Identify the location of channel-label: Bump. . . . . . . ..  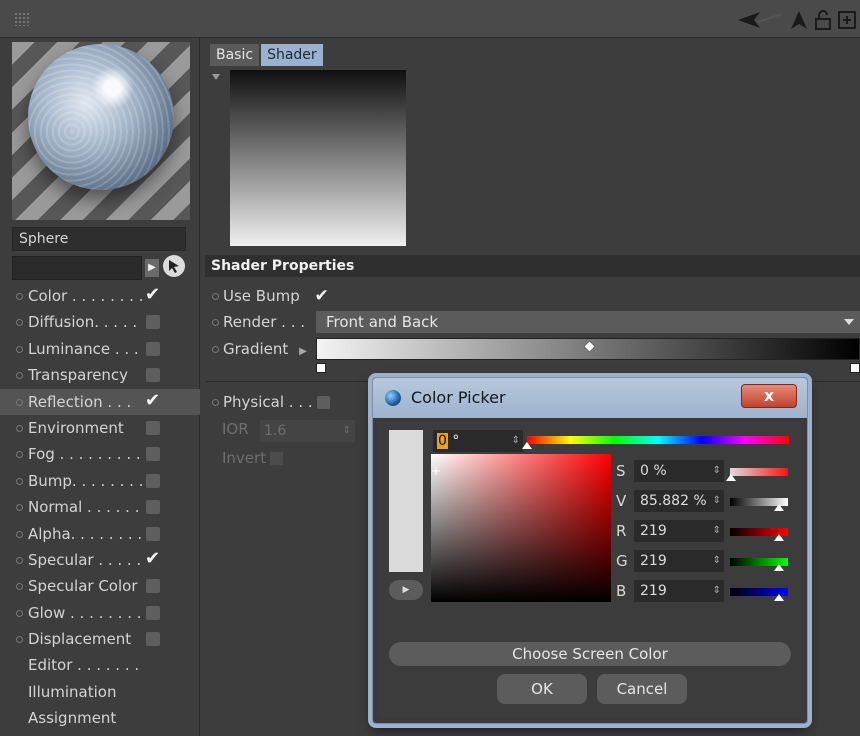
(86, 480).